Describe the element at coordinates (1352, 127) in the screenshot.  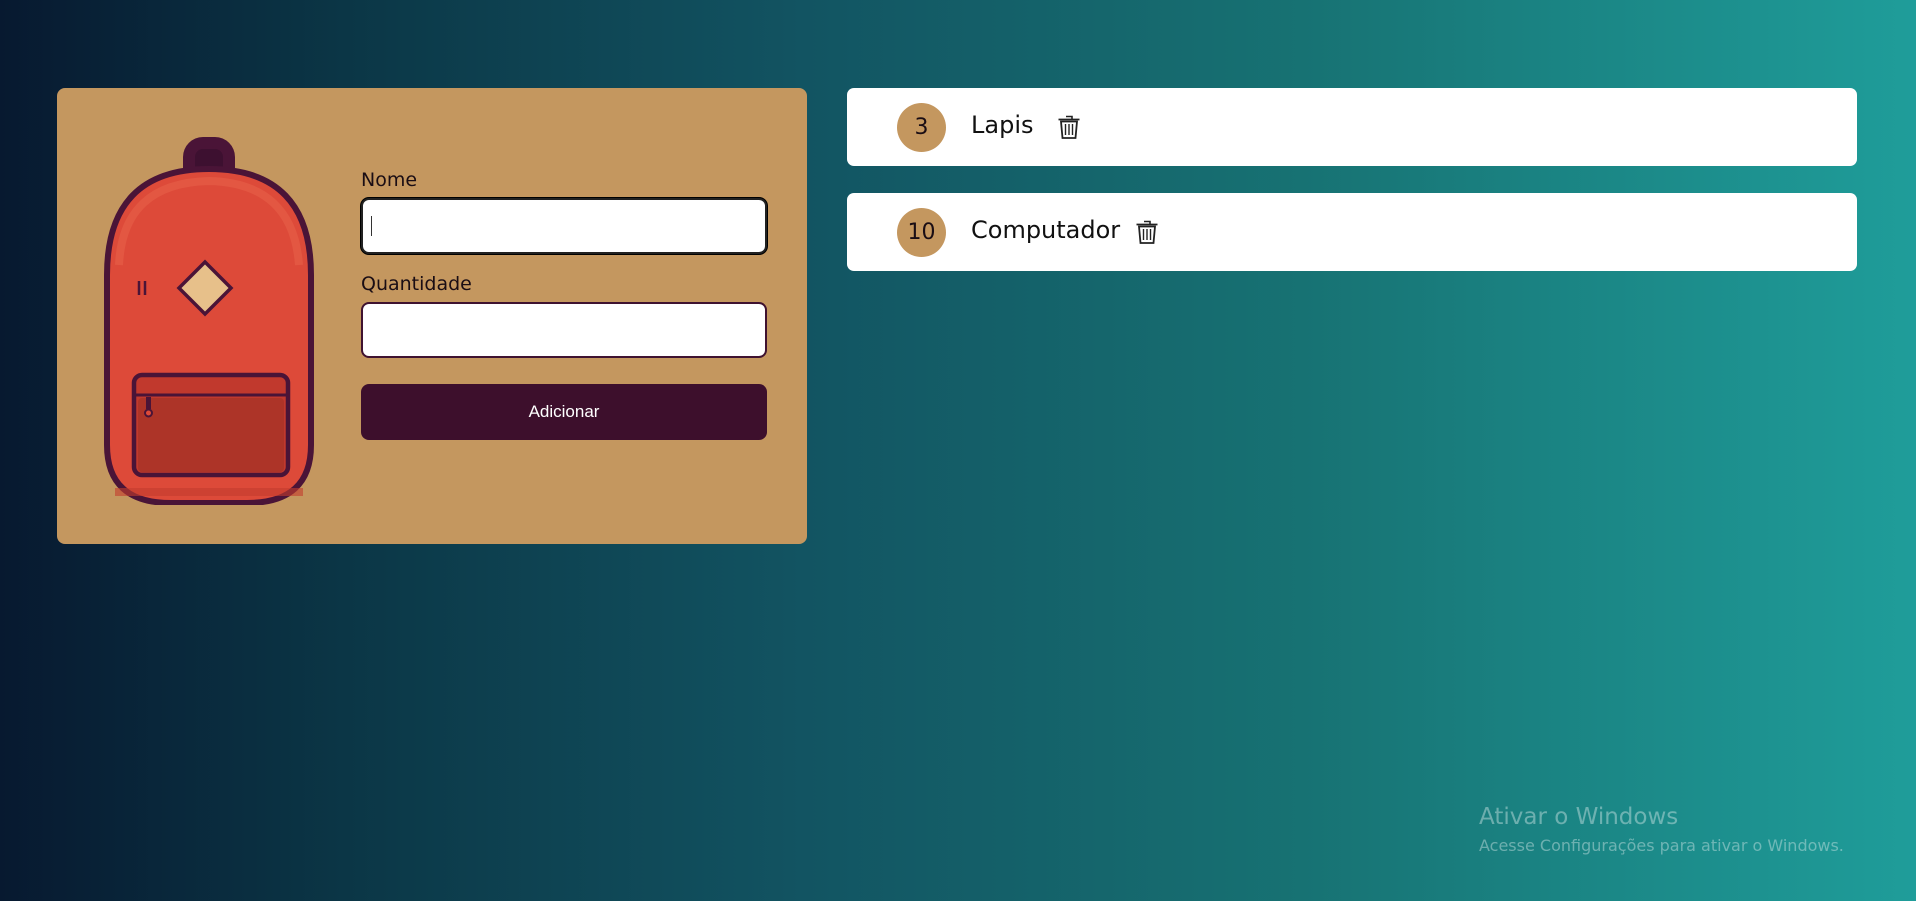
I see `list-item: 3 Lapis` at that location.